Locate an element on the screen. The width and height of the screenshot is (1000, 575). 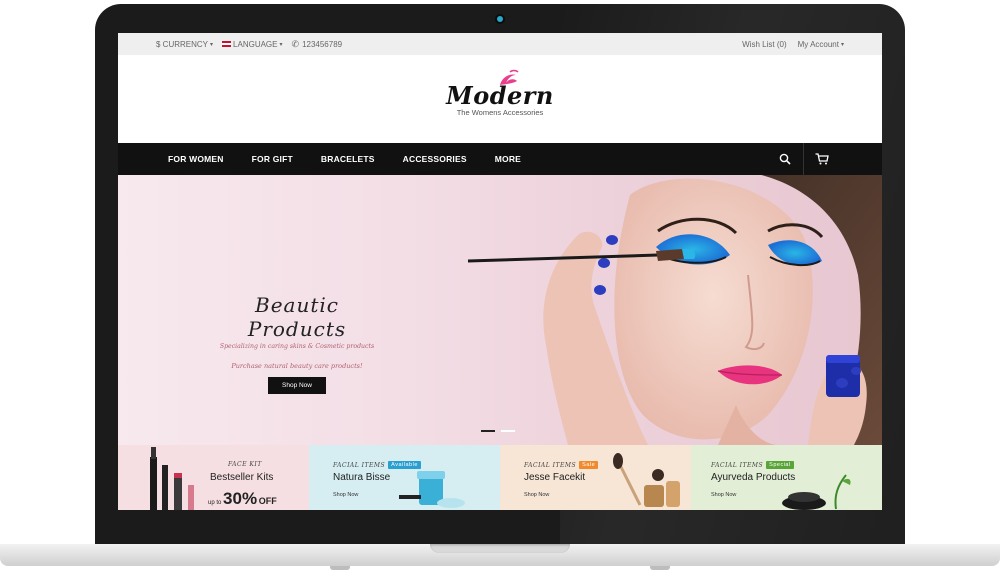
laptop-foot-right is located at coordinates (660, 568).